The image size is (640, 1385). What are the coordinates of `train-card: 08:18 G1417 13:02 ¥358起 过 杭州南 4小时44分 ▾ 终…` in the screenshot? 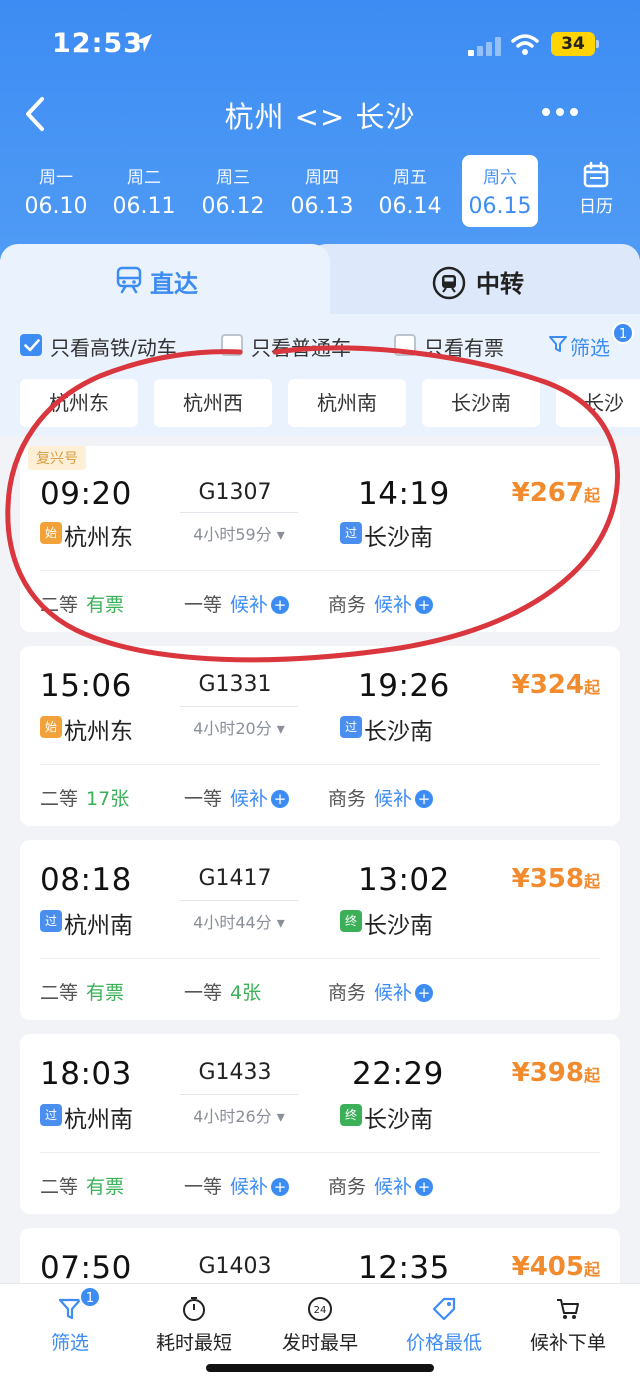 It's located at (320, 930).